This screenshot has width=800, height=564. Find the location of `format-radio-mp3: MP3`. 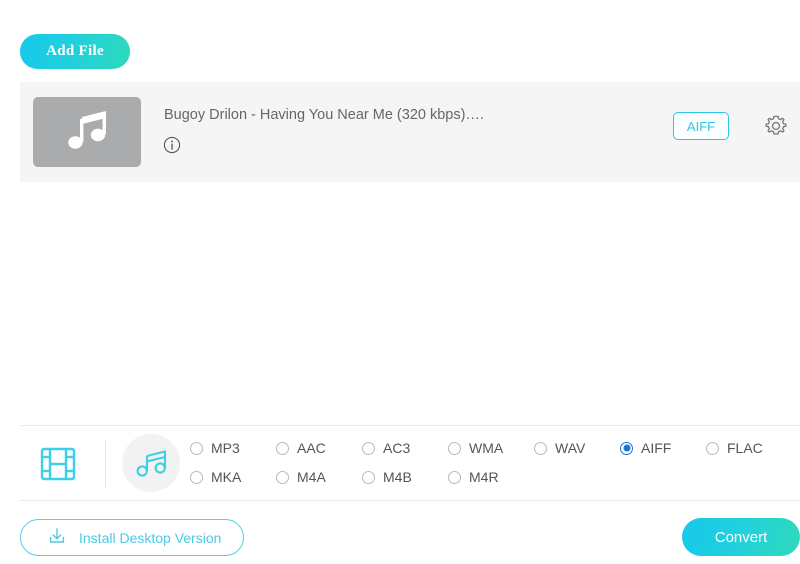

format-radio-mp3: MP3 is located at coordinates (215, 448).